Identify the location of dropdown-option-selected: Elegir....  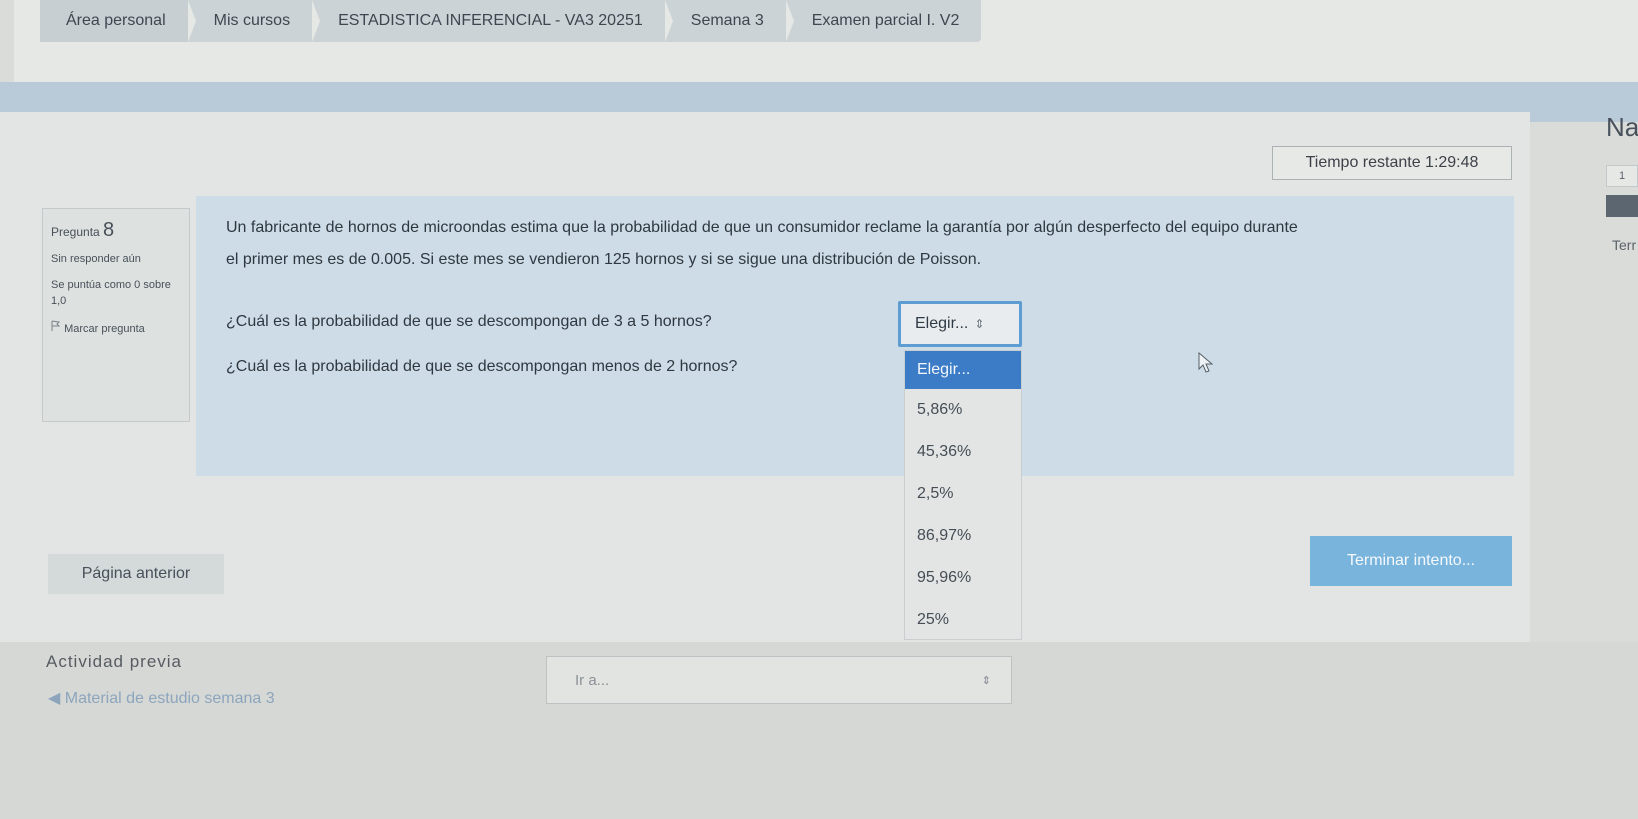
(963, 370).